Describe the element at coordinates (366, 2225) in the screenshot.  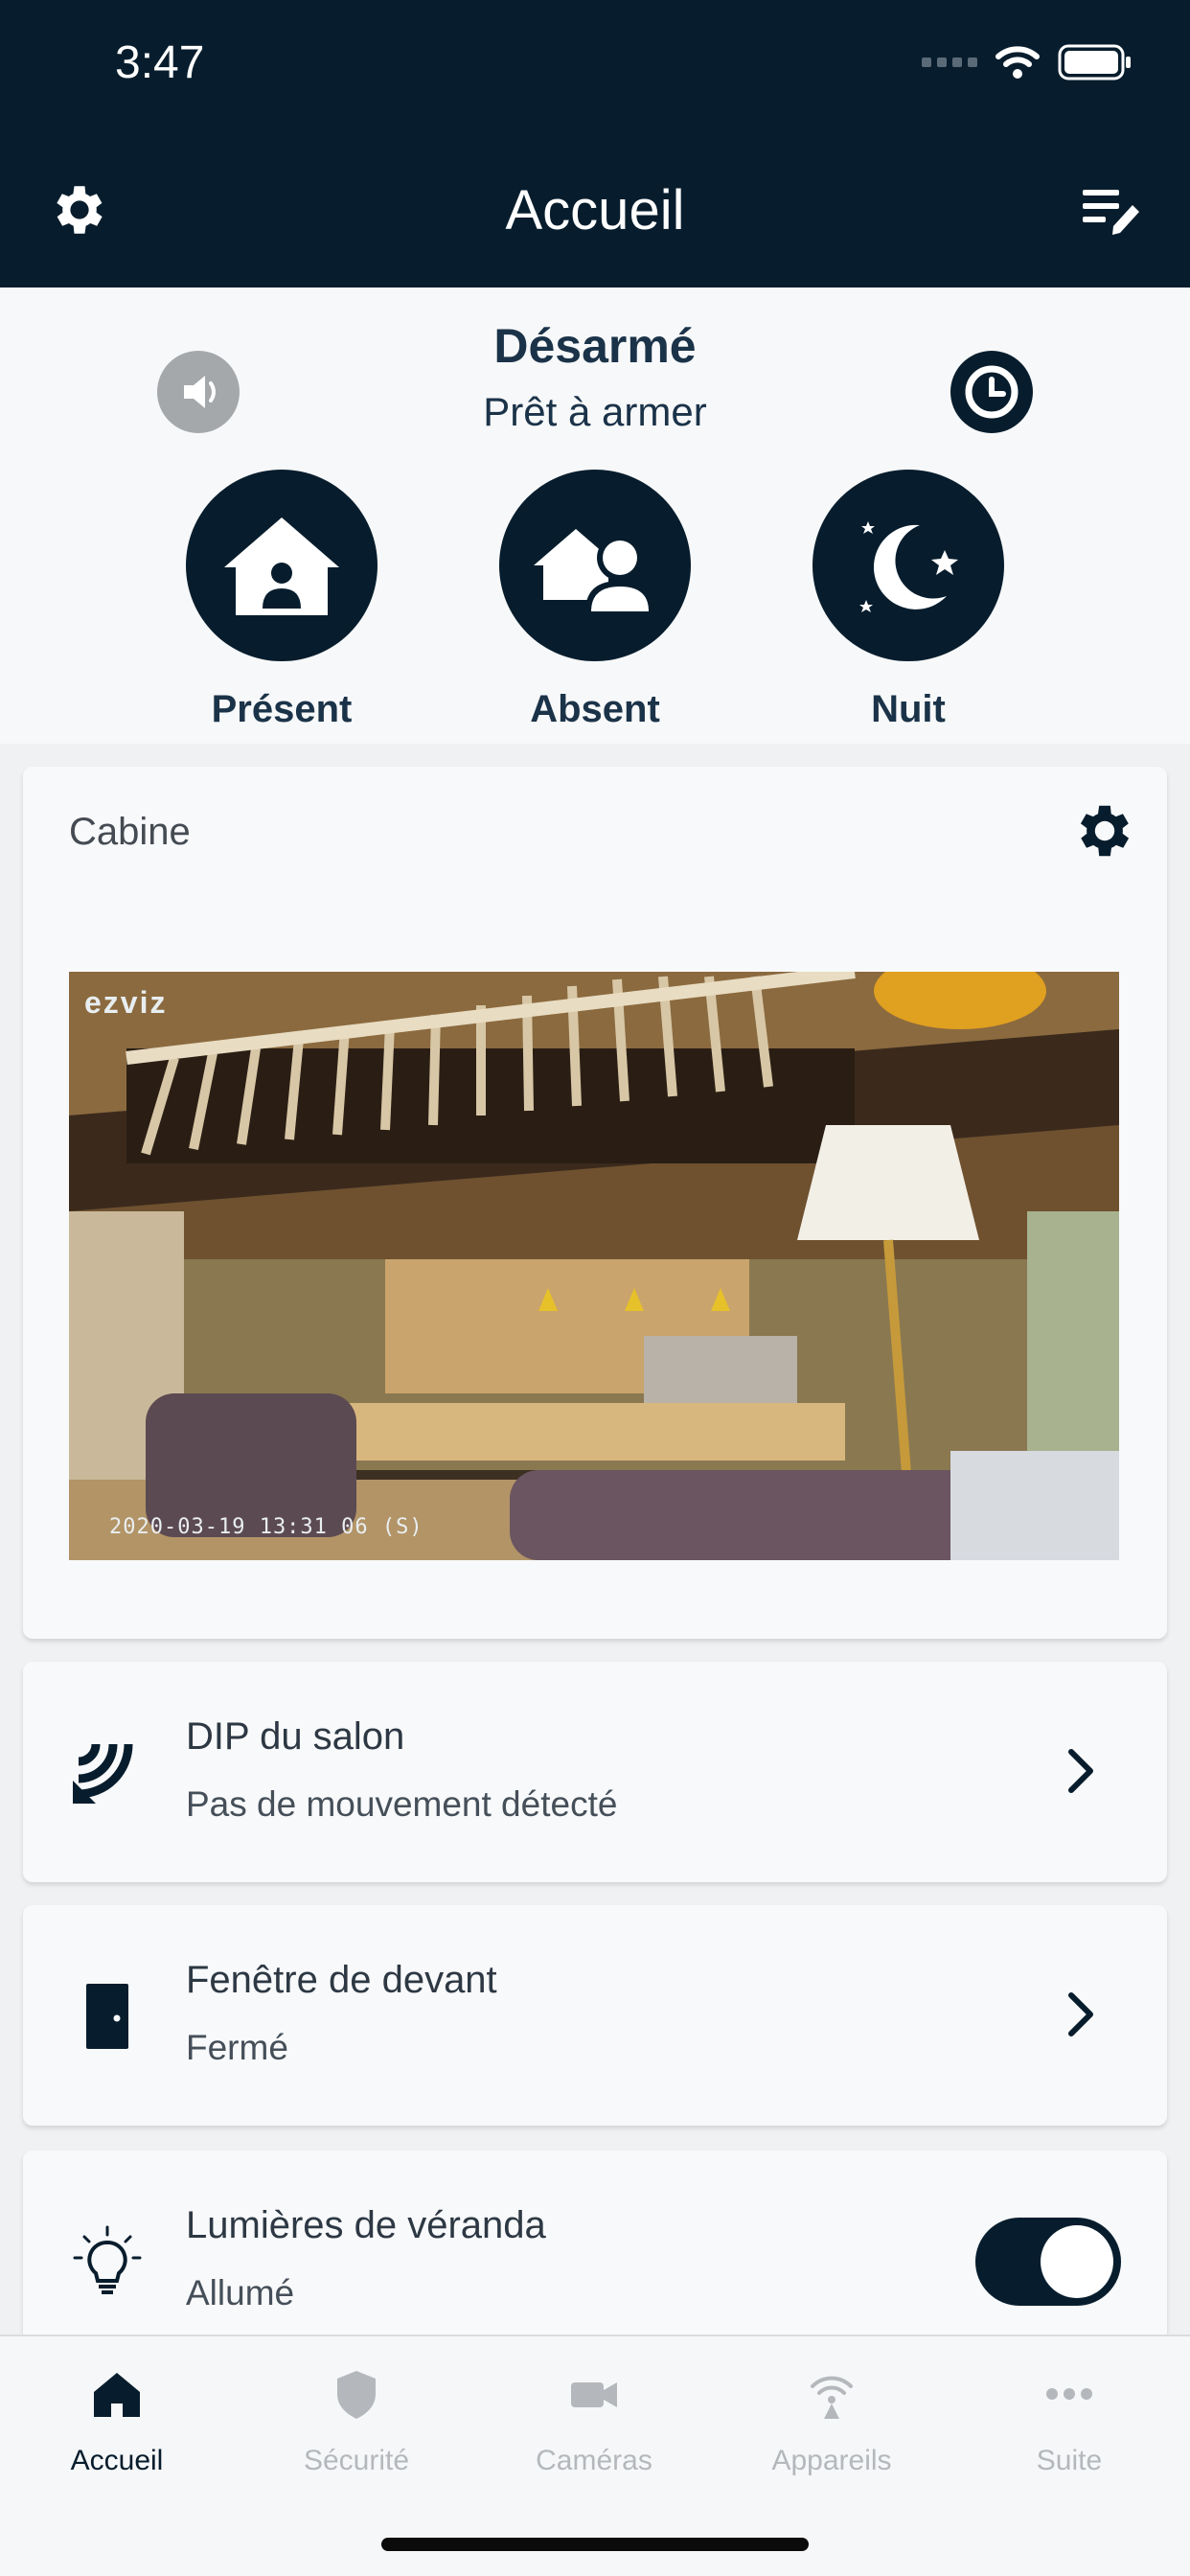
I see `device-name: Lumières de véranda` at that location.